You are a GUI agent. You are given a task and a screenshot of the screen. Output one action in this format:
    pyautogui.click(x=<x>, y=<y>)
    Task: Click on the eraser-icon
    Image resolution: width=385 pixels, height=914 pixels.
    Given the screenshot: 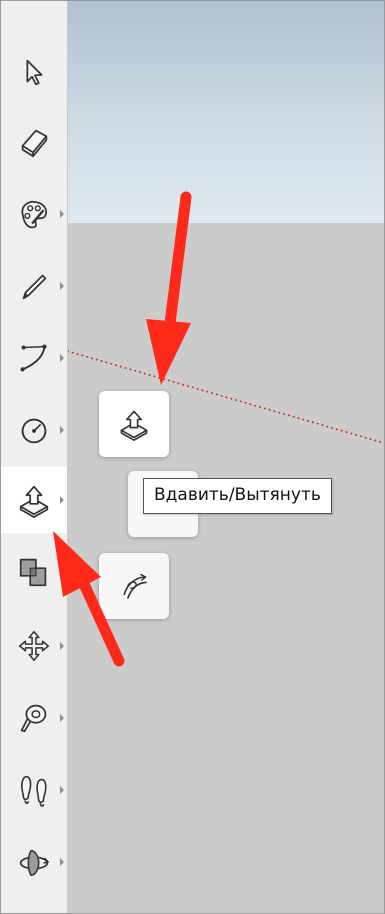 What is the action you would take?
    pyautogui.click(x=34, y=143)
    